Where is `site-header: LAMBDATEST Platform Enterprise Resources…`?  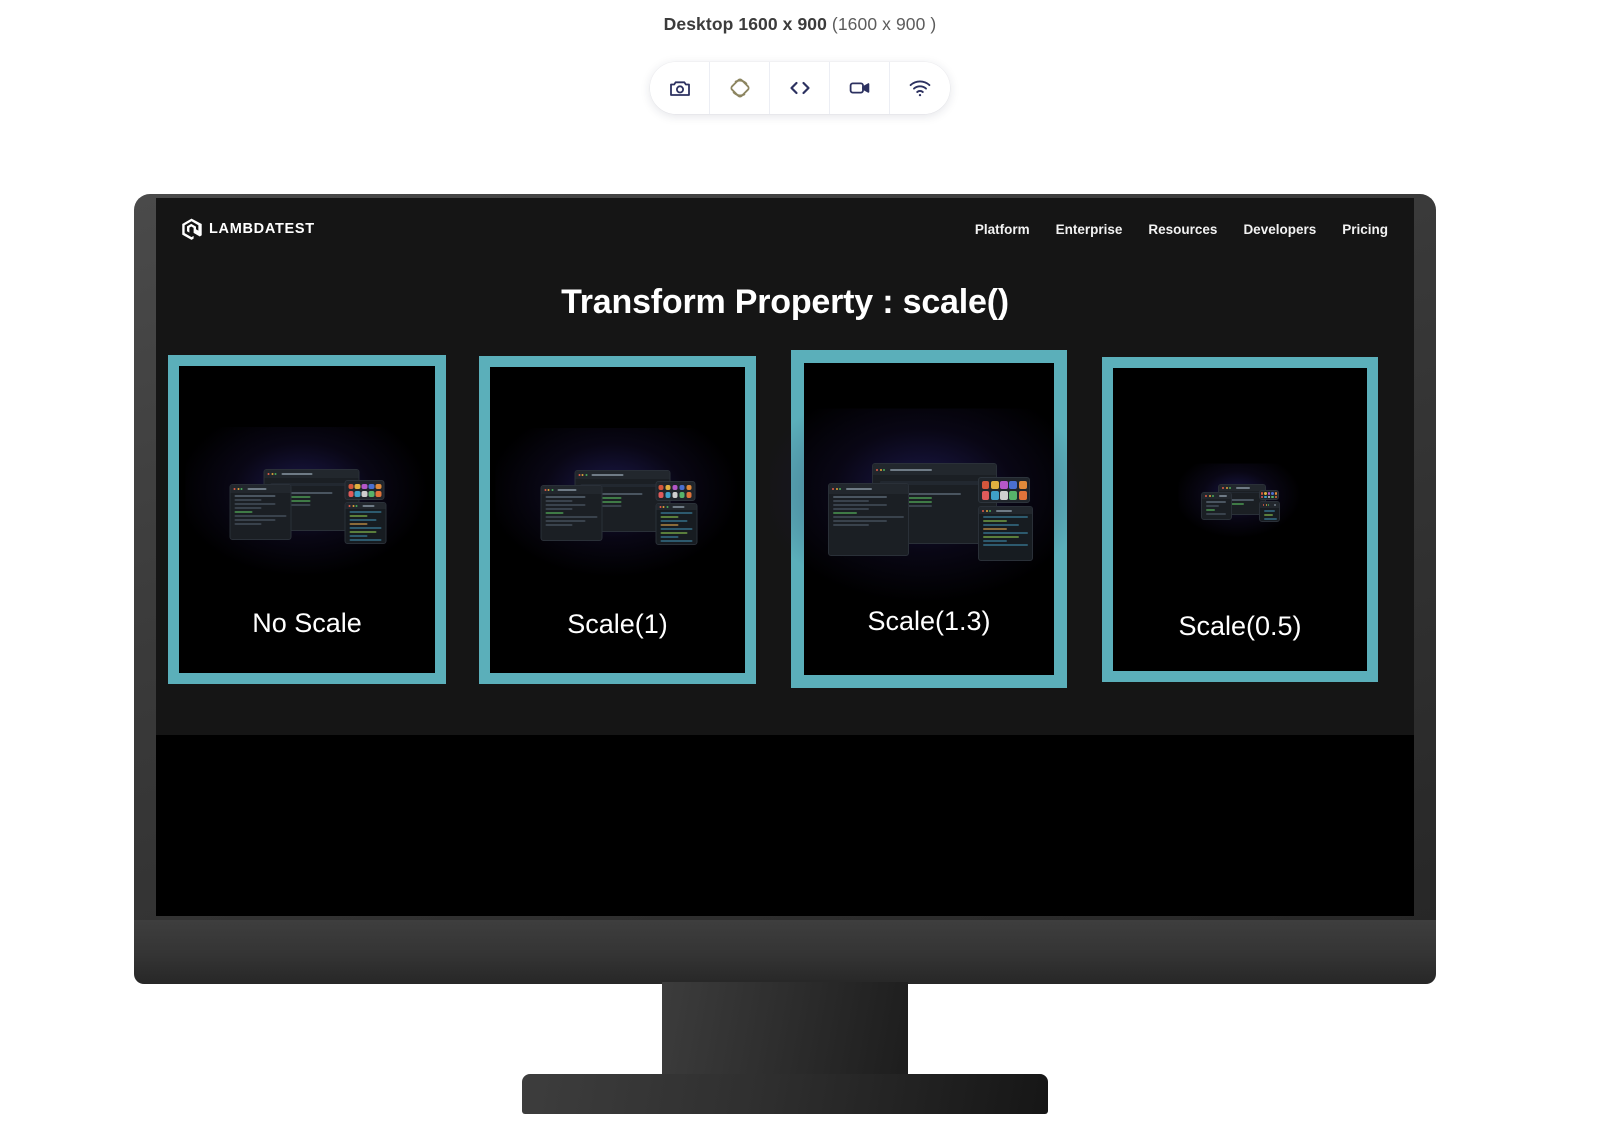
site-header: LAMBDATEST Platform Enterprise Resources… is located at coordinates (785, 229).